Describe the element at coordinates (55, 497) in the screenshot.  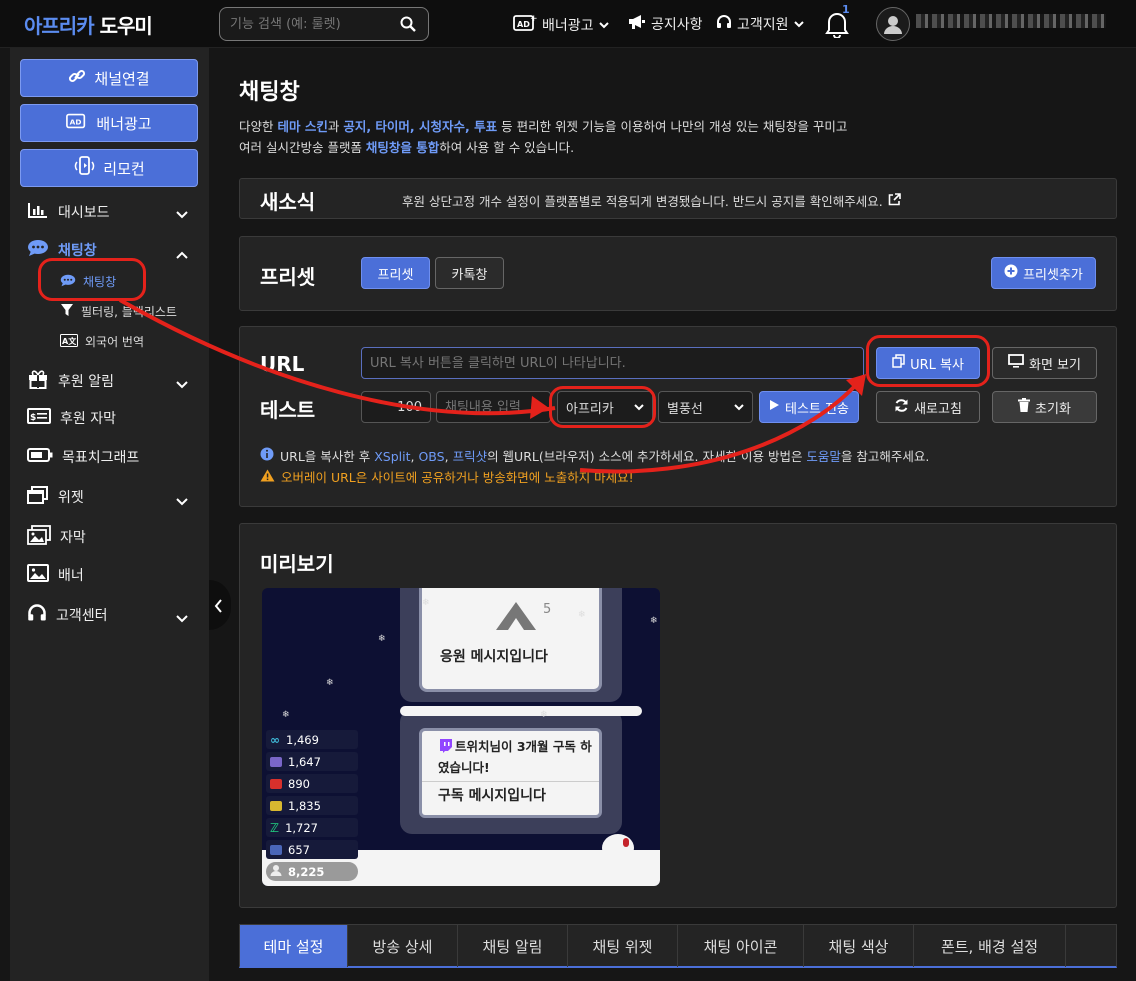
I see `sidebar-item-widget: 위젯` at that location.